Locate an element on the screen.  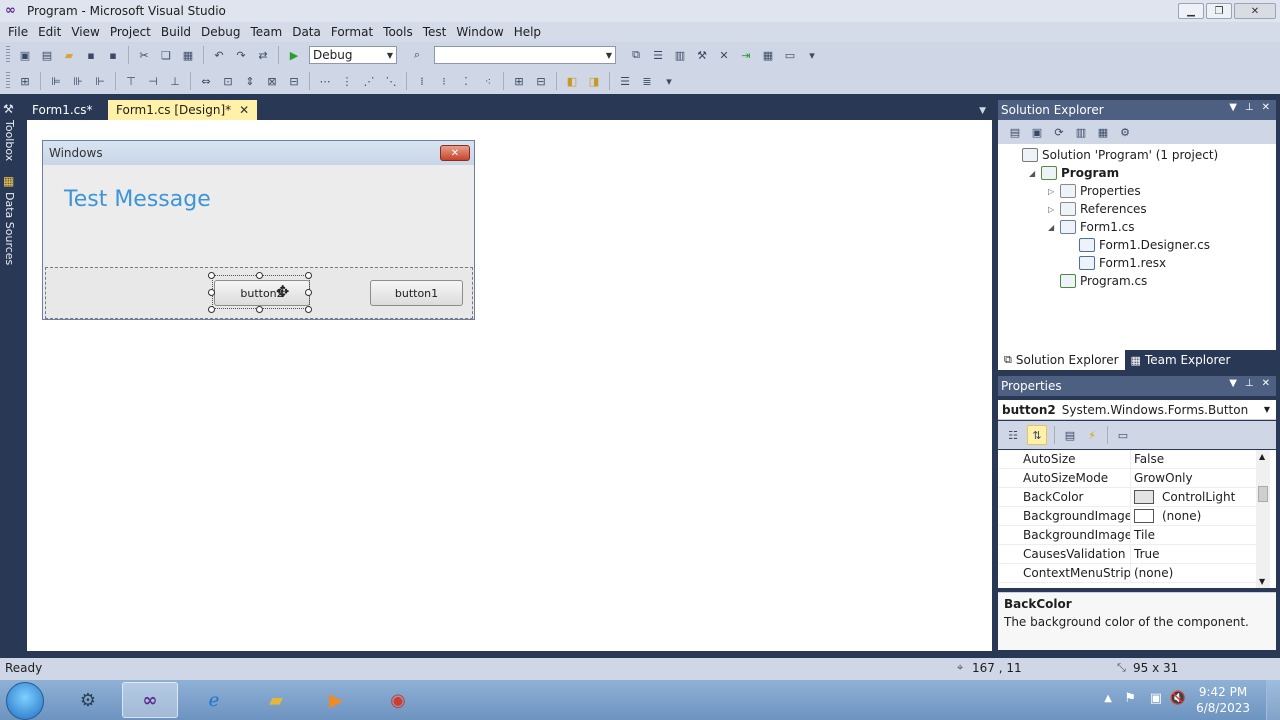
tree-node: Form1.resx is located at coordinates (1116, 263).